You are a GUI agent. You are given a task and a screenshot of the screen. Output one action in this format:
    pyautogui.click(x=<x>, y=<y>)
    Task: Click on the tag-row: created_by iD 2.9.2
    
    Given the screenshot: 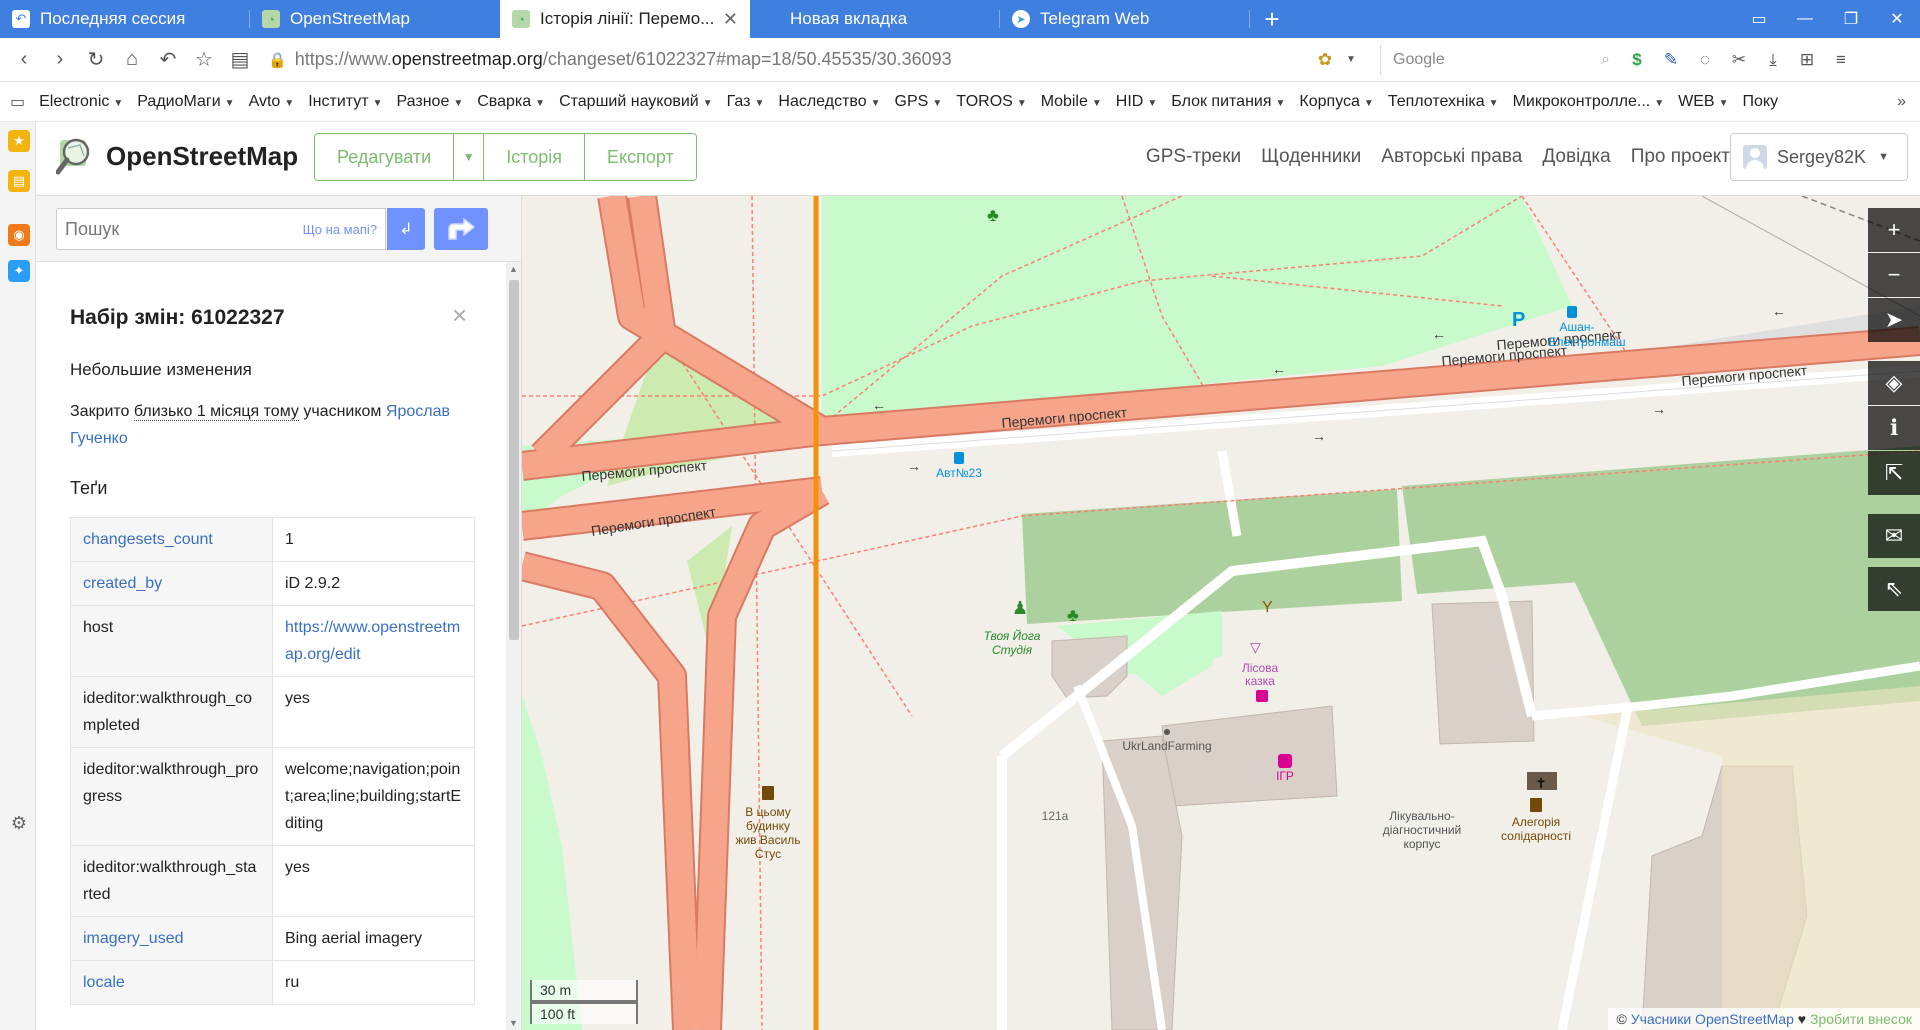 What is the action you would take?
    pyautogui.click(x=272, y=583)
    